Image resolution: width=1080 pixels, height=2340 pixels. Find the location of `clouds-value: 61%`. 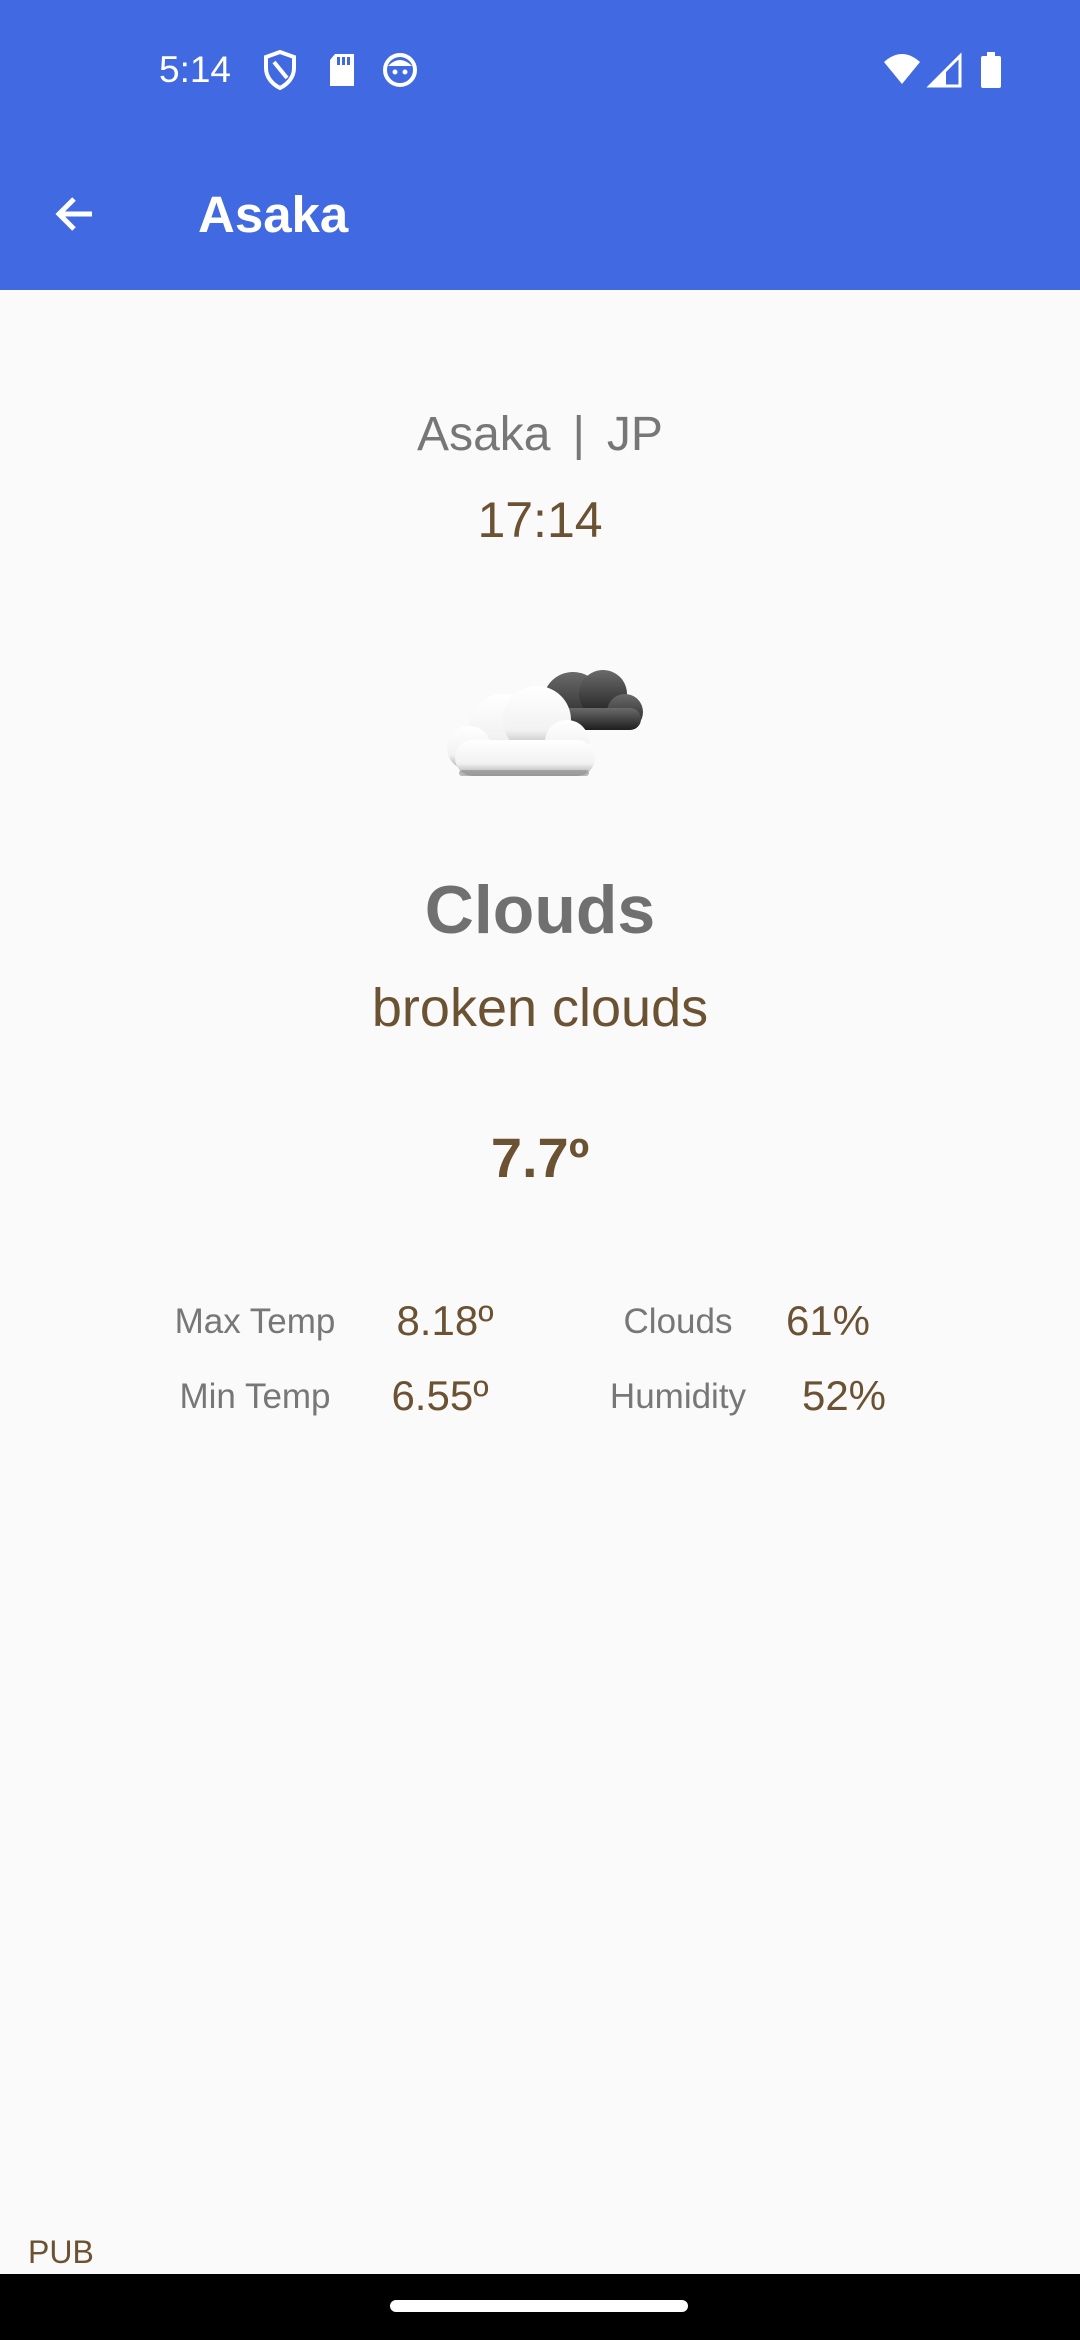

clouds-value: 61% is located at coordinates (828, 1320).